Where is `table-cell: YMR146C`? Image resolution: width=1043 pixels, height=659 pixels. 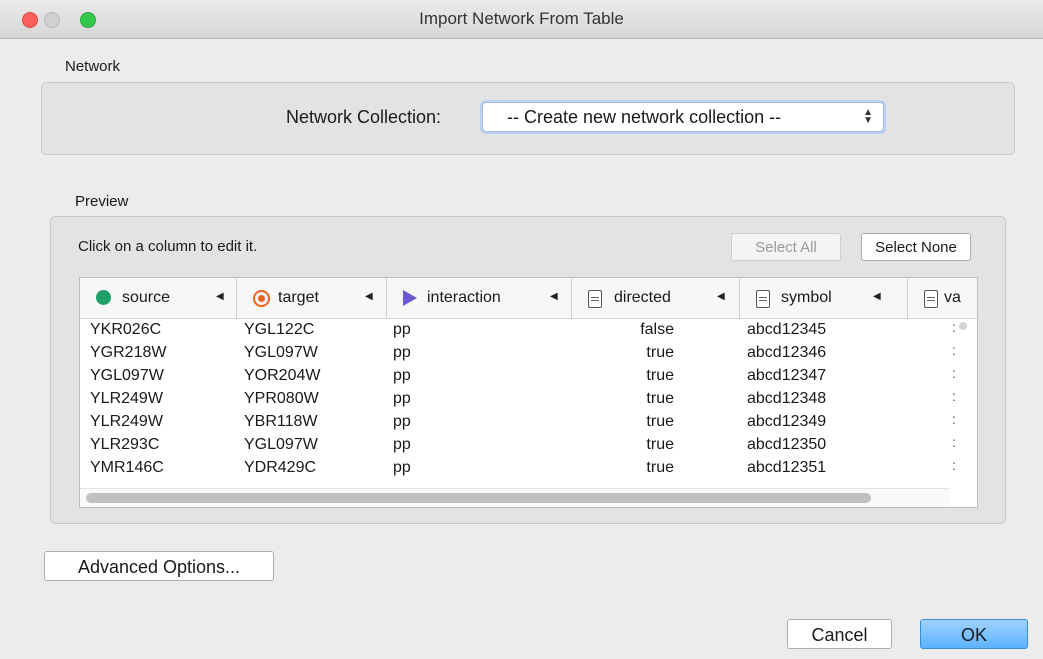
table-cell: YMR146C is located at coordinates (127, 467).